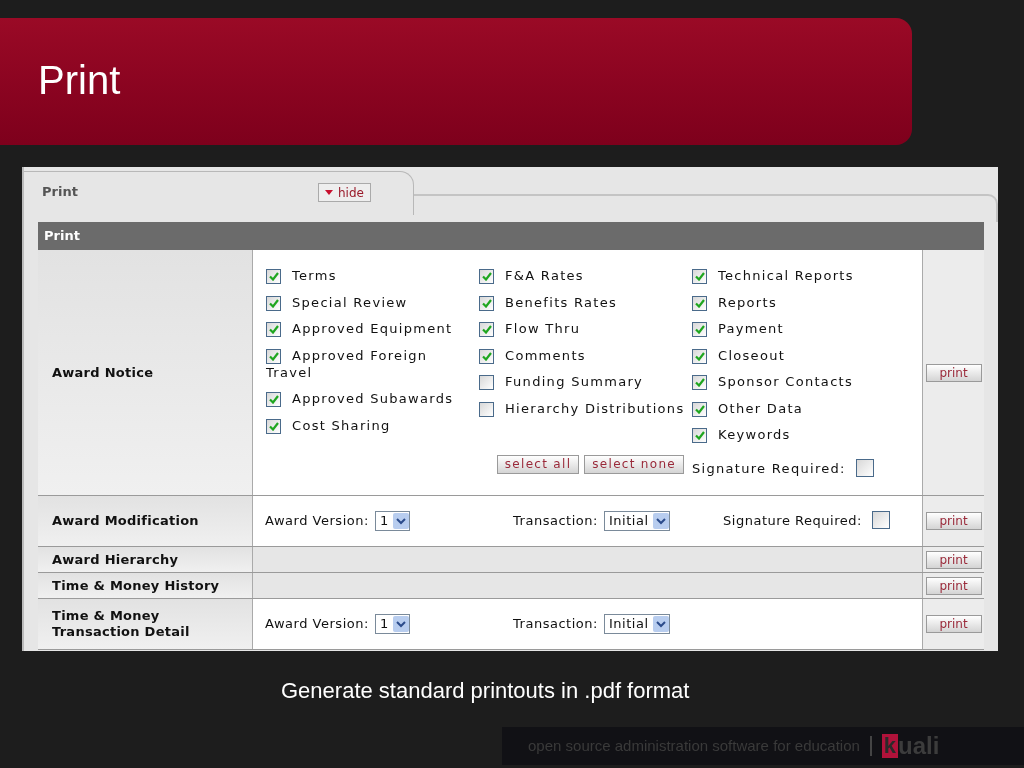 Image resolution: width=1024 pixels, height=768 pixels. Describe the element at coordinates (372, 328) in the screenshot. I see `checkbox-option: Approved Equipment` at that location.